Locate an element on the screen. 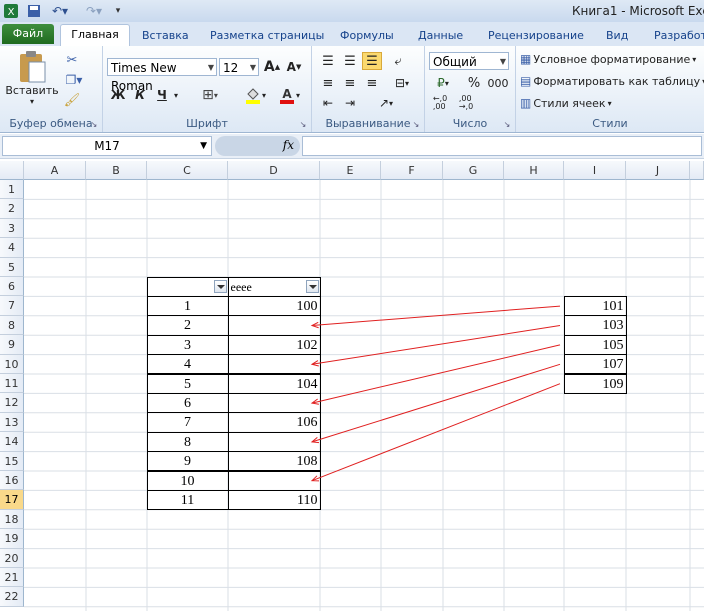 This screenshot has width=704, height=611. font-size-combo: 12 ▼ is located at coordinates (239, 67).